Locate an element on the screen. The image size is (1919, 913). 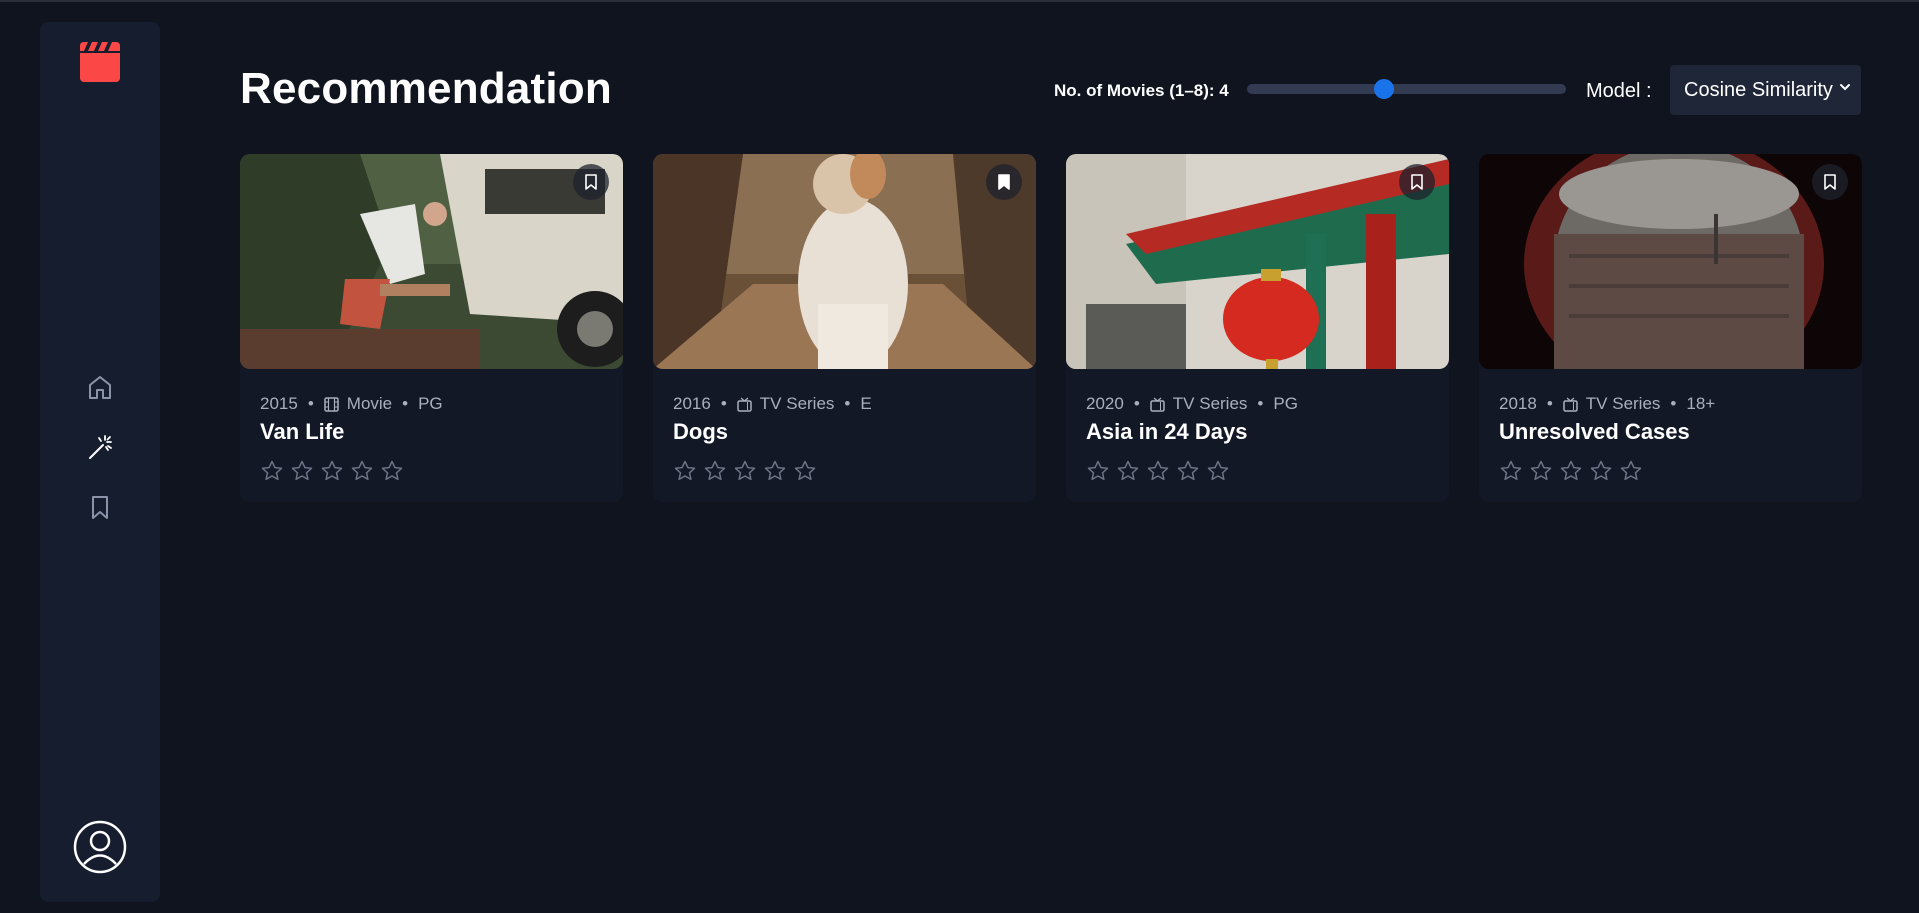
model-label: Model : is located at coordinates (1619, 91).